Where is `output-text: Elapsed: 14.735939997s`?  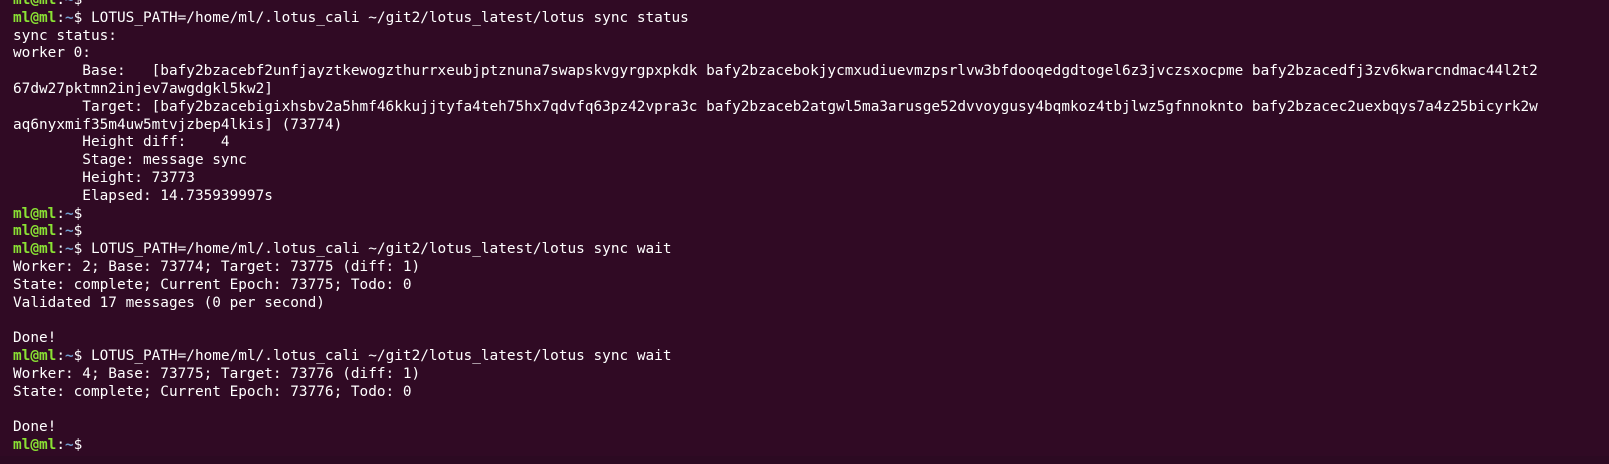
output-text: Elapsed: 14.735939997s is located at coordinates (143, 195).